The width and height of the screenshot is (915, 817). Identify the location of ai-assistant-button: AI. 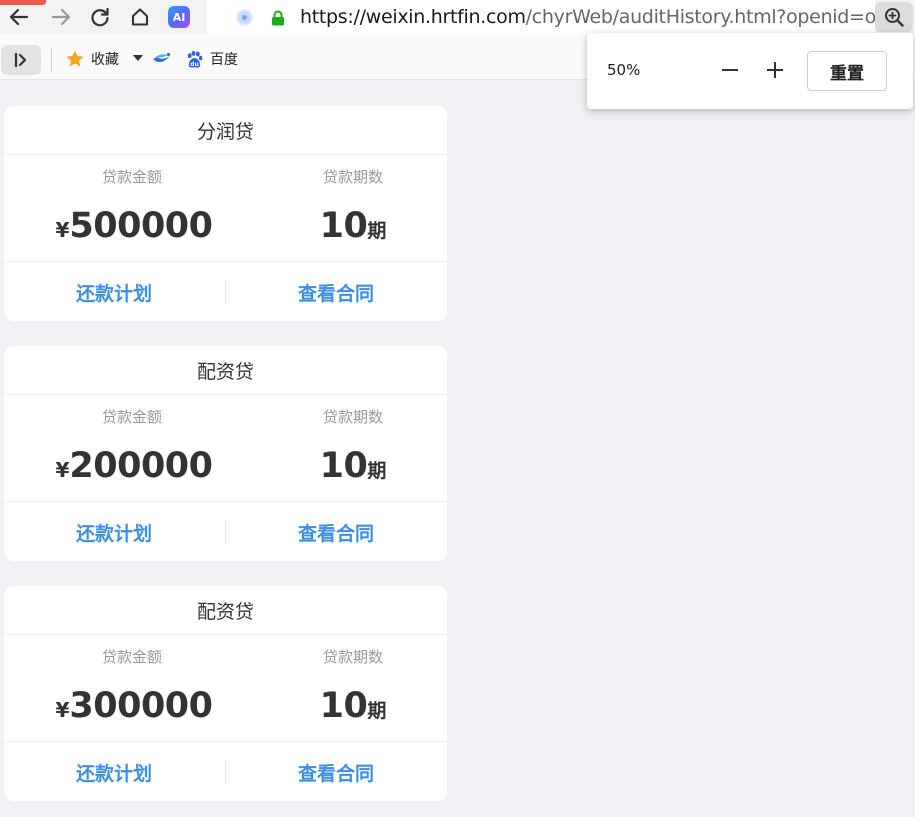
(179, 17).